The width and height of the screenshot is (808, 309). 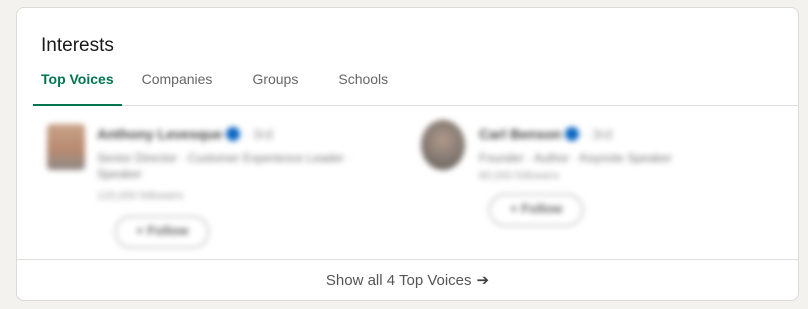 What do you see at coordinates (363, 84) in the screenshot?
I see `tab-schools: Schools` at bounding box center [363, 84].